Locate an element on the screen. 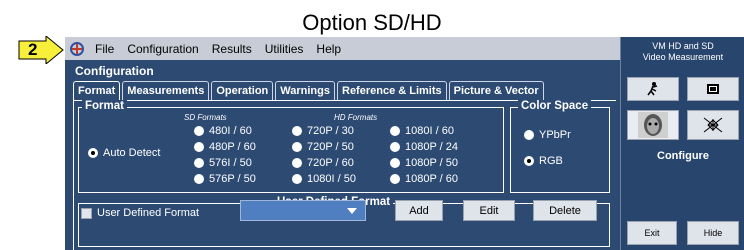 The width and height of the screenshot is (744, 250). callout-arrow: 2 is located at coordinates (41, 50).